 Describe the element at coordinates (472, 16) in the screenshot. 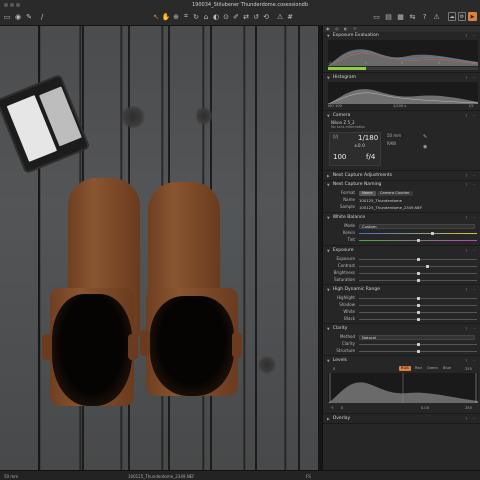

I see `export-icon: ▶` at that location.